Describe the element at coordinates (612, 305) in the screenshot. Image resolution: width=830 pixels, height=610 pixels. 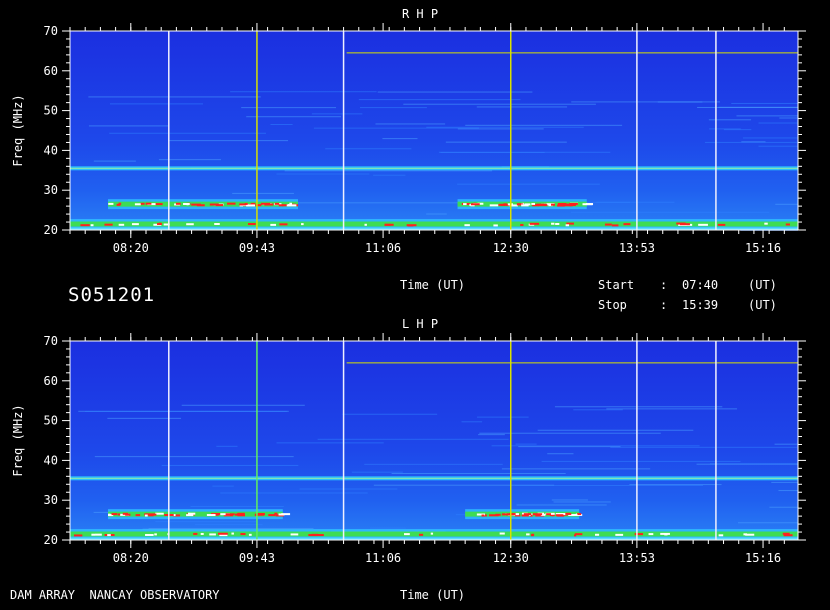
I see `stop-label: Stop` at that location.